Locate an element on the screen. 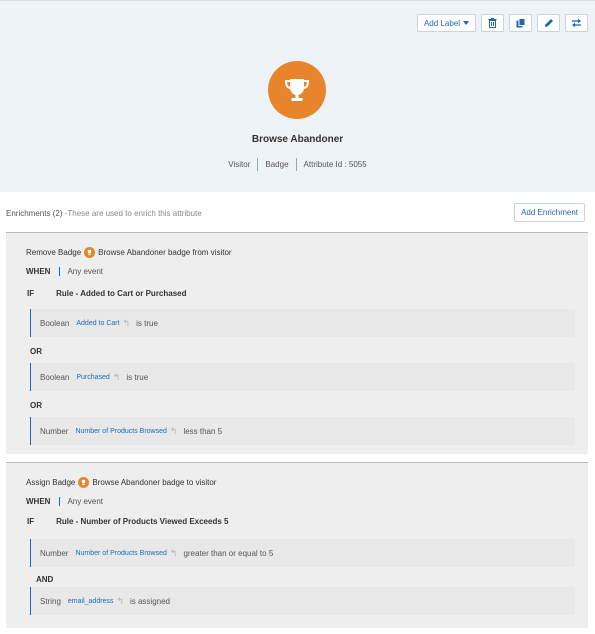 The height and width of the screenshot is (634, 595). delete-button is located at coordinates (492, 23).